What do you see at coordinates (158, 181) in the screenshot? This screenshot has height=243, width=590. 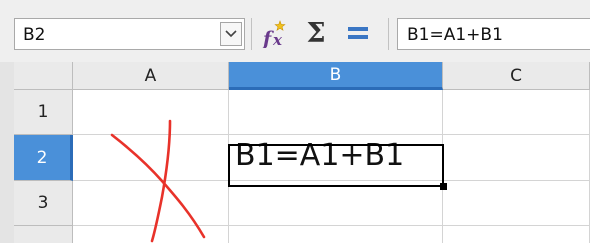 I see `red-x-annotation` at bounding box center [158, 181].